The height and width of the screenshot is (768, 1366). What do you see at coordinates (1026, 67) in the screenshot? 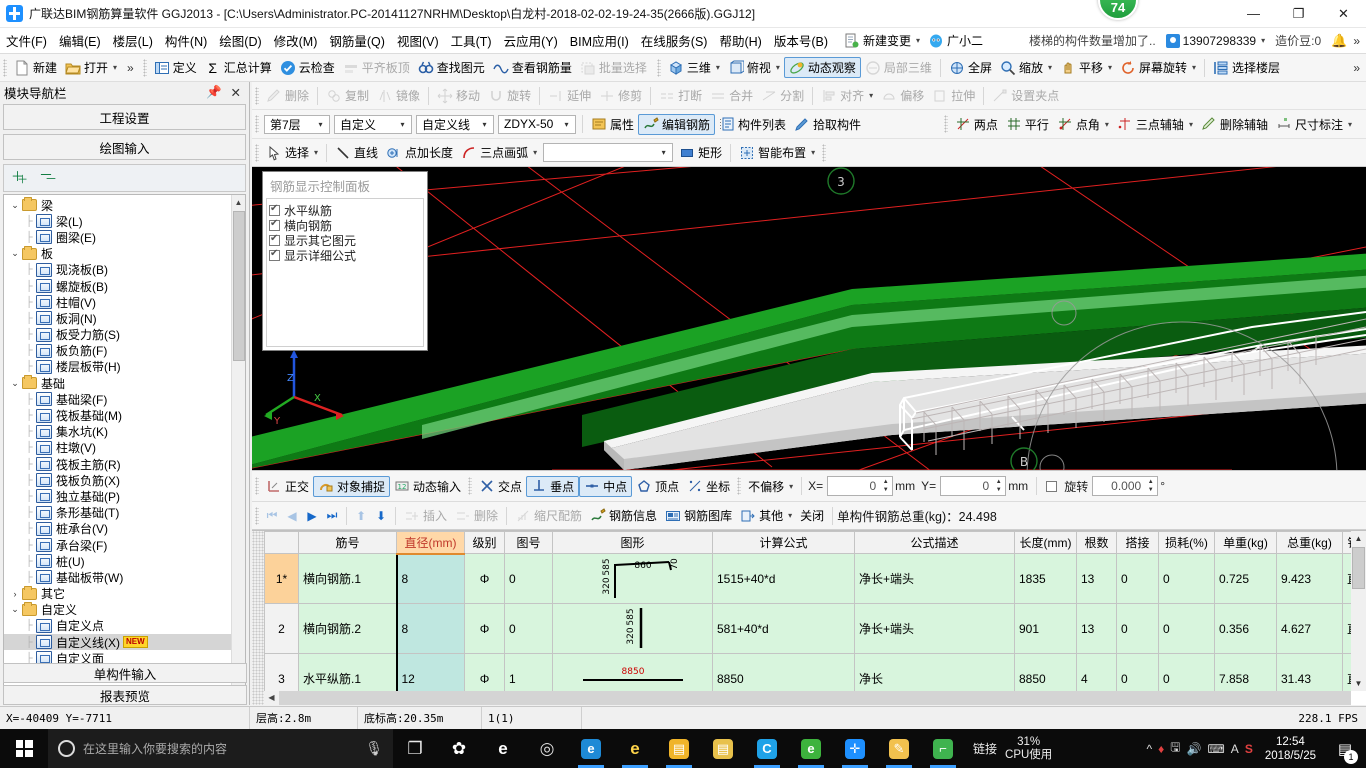
I see `zoom-button: 缩放 ▾` at bounding box center [1026, 67].